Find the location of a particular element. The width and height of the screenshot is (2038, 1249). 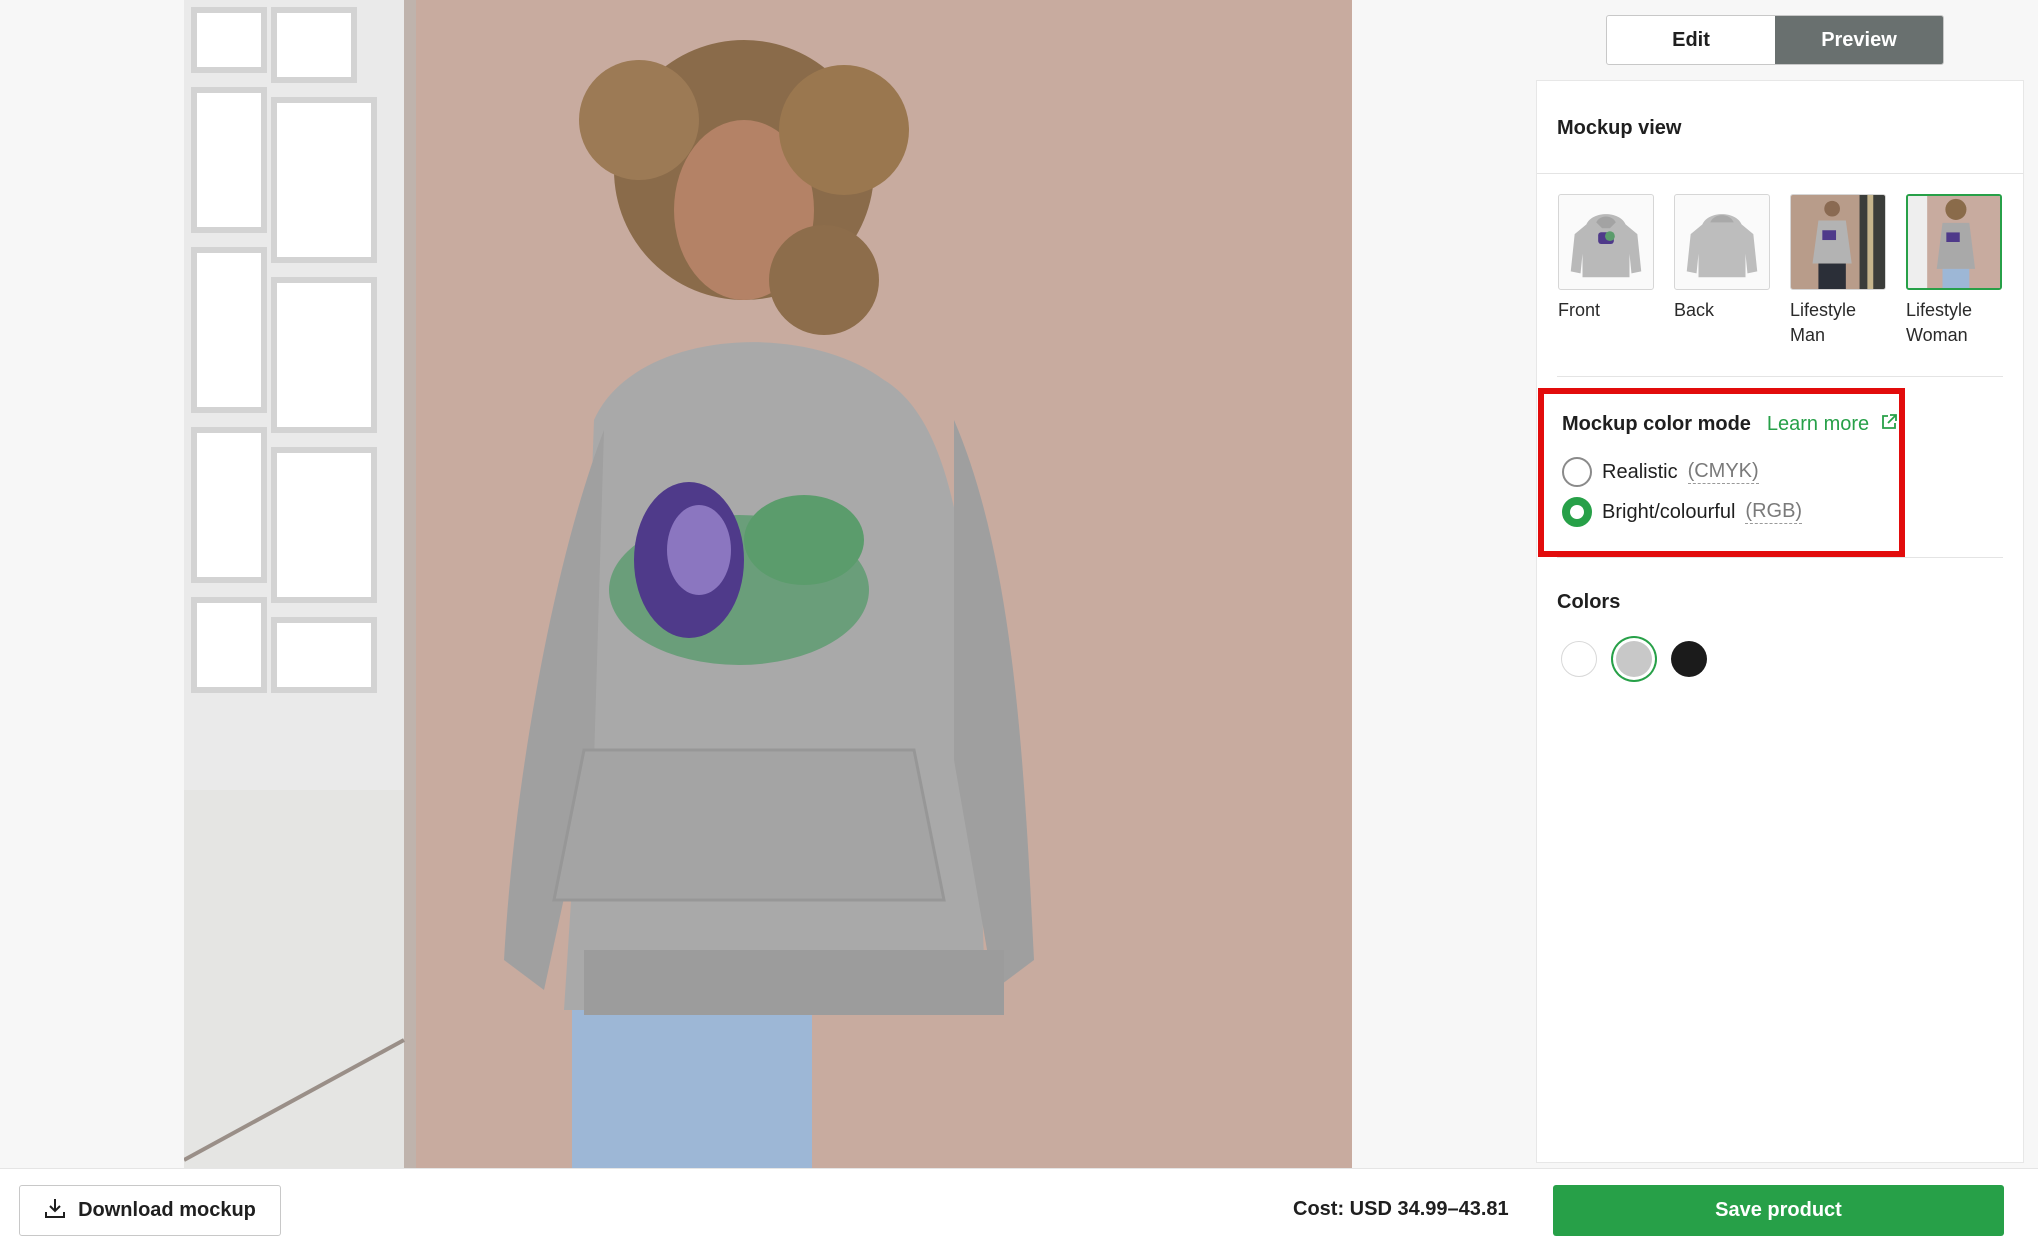

color-swatch-grey is located at coordinates (1634, 659).